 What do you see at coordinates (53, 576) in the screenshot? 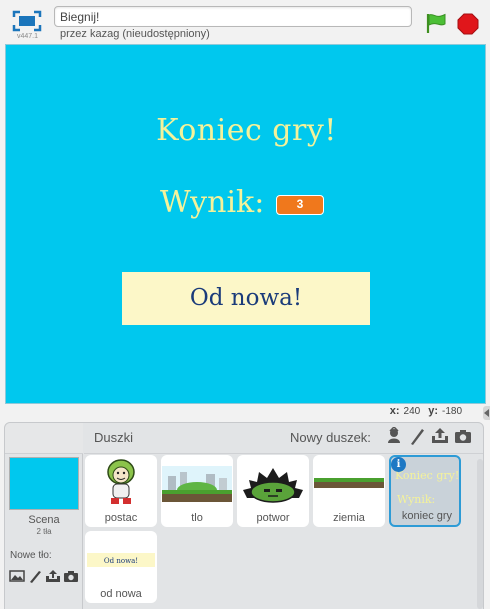
I see `upload-icon` at bounding box center [53, 576].